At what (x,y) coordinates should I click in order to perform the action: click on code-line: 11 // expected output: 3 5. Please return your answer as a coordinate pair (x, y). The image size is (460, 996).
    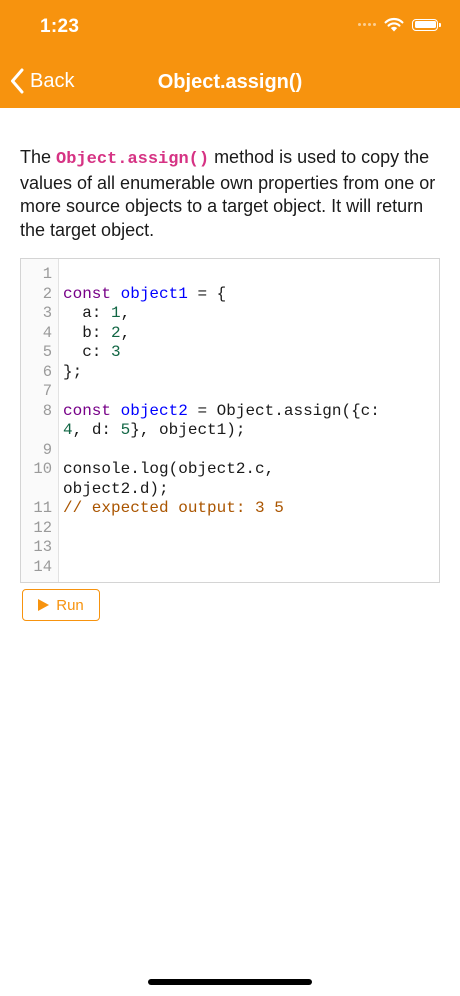
    Looking at the image, I should click on (230, 509).